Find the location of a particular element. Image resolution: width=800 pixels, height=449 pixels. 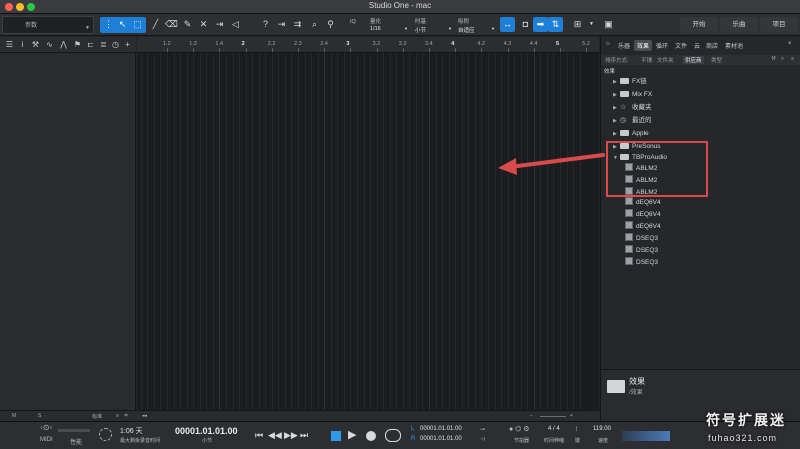

automation-icon: ⋀ is located at coordinates (63, 45).